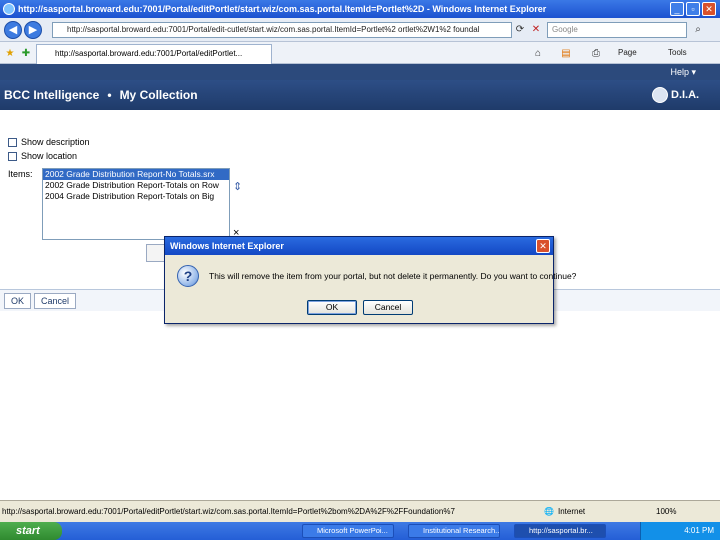  I want to click on search-input: Google, so click(617, 30).